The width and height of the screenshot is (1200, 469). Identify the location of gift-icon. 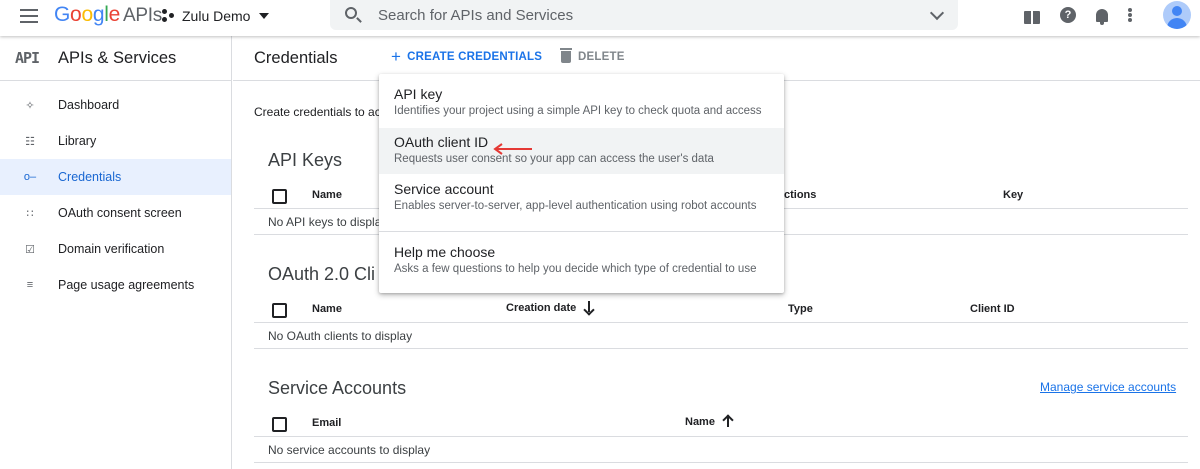
(1032, 17).